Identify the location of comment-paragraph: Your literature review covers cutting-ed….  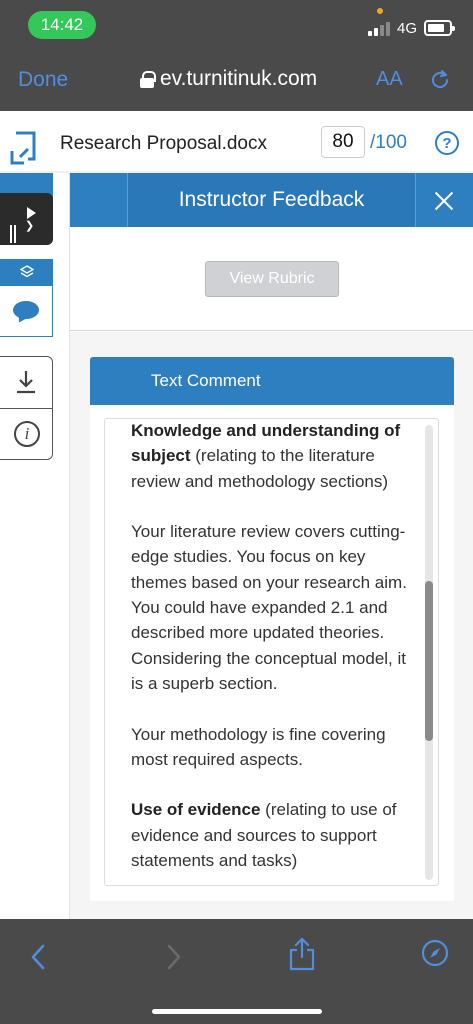
(269, 607).